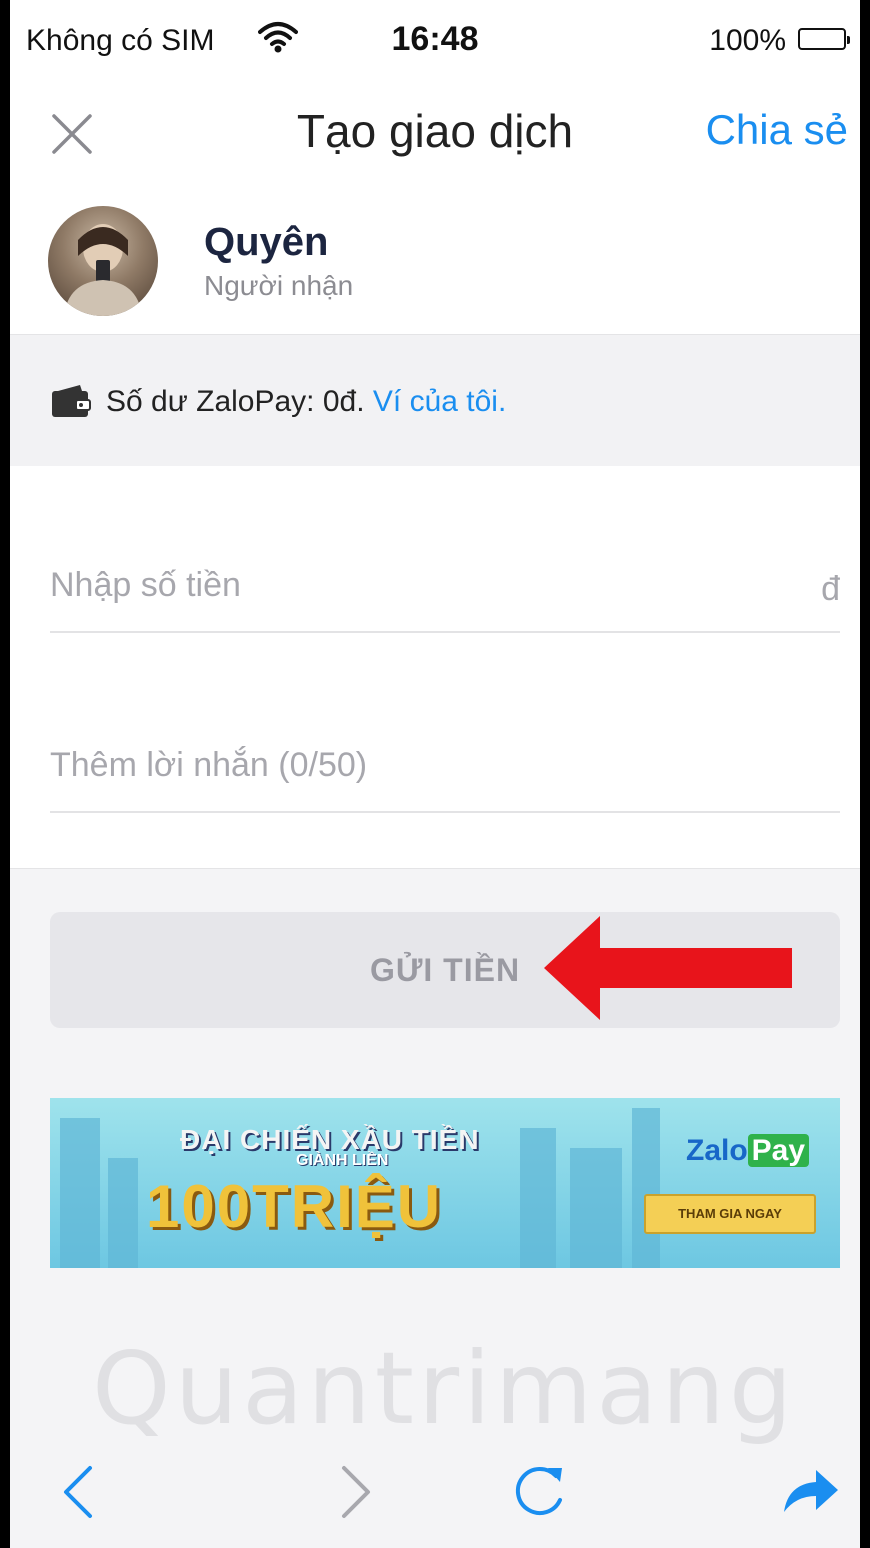 The image size is (870, 1548). I want to click on share-forward-icon, so click(811, 1494).